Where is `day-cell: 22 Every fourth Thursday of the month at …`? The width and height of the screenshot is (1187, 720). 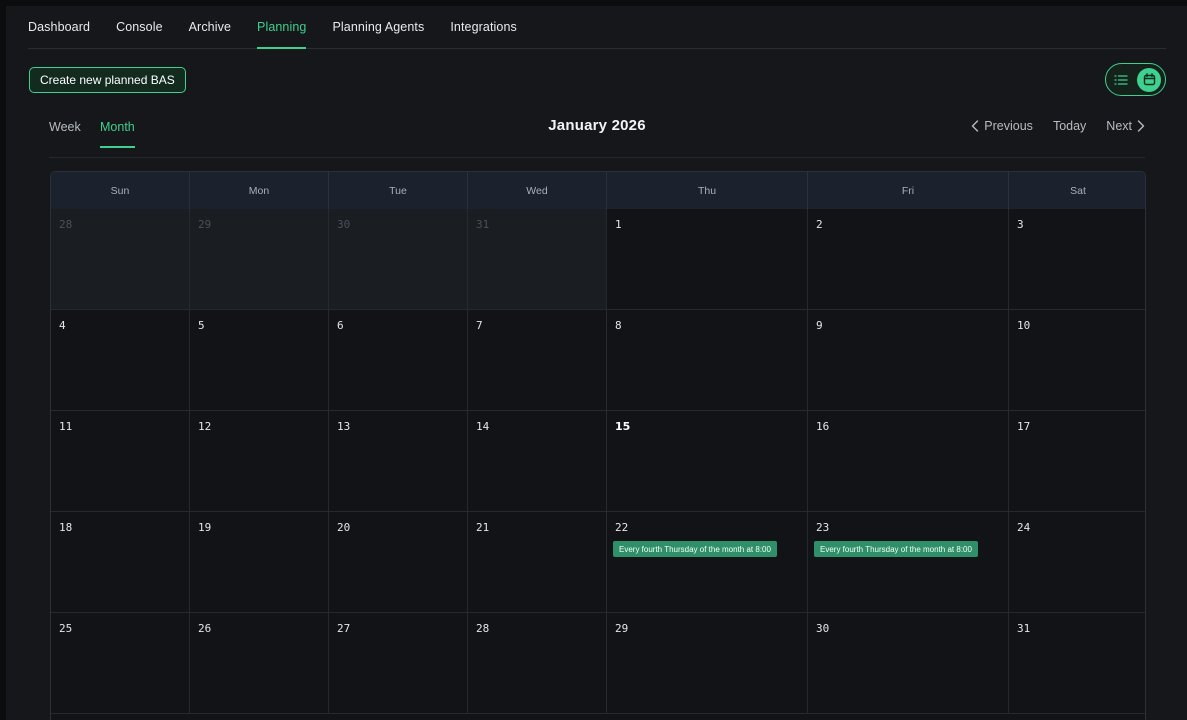 day-cell: 22 Every fourth Thursday of the month at … is located at coordinates (707, 562).